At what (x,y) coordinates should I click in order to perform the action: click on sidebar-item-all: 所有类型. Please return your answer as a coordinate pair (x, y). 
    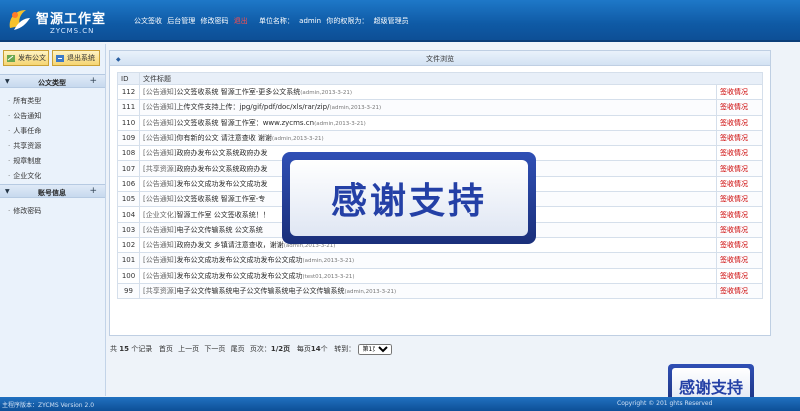
    Looking at the image, I should click on (24, 101).